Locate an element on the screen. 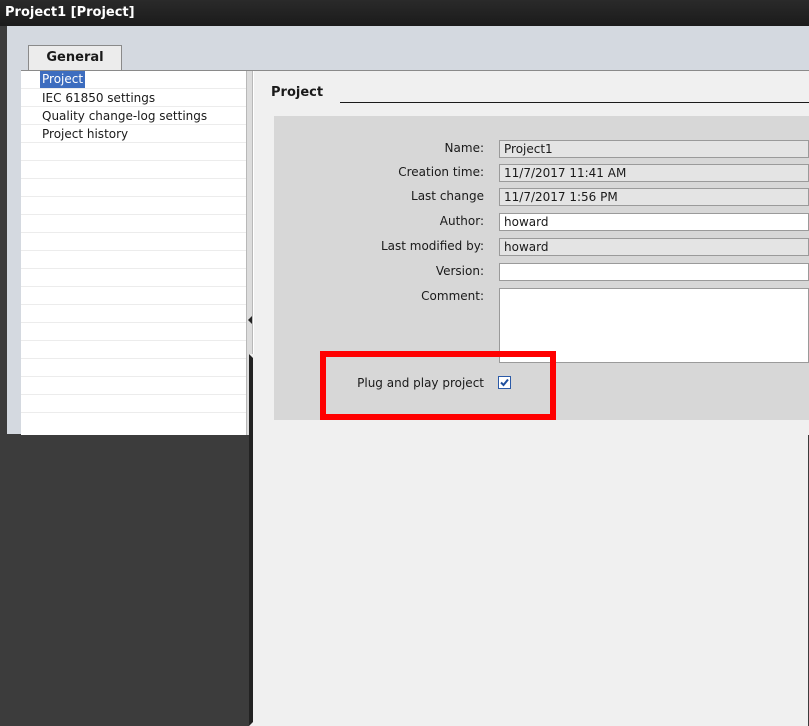  collapse-left-icon is located at coordinates (250, 320).